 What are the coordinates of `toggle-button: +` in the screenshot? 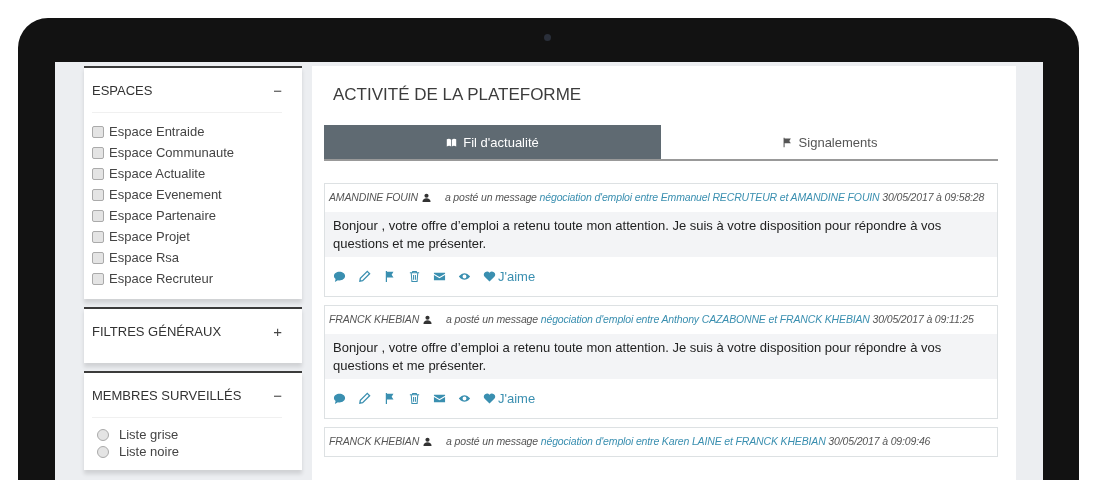 It's located at (277, 331).